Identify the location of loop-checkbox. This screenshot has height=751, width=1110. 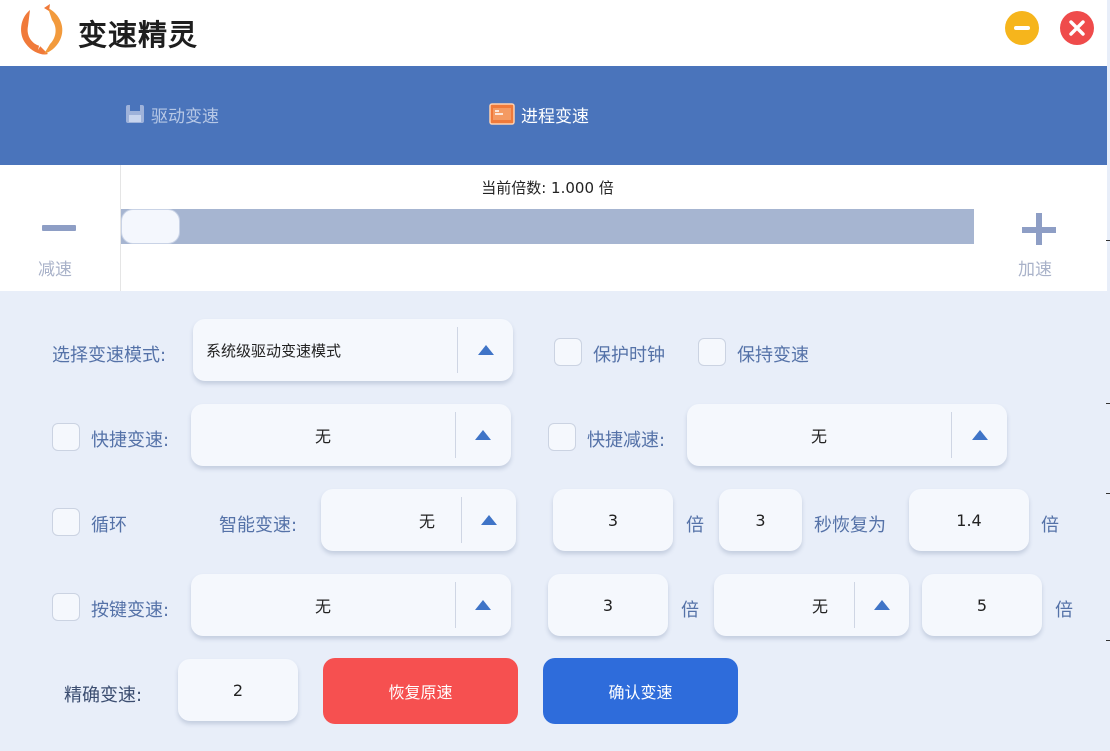
(66, 522).